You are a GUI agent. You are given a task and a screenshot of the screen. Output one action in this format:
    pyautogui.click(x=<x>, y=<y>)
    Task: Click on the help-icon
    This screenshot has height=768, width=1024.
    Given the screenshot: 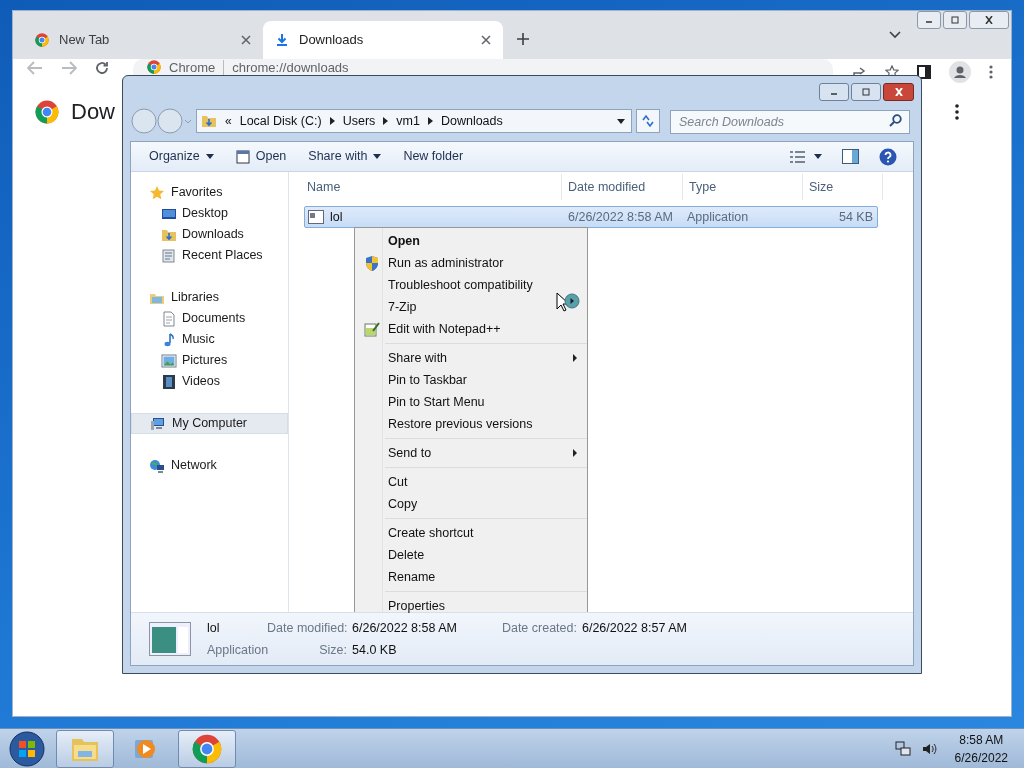 What is the action you would take?
    pyautogui.click(x=888, y=156)
    